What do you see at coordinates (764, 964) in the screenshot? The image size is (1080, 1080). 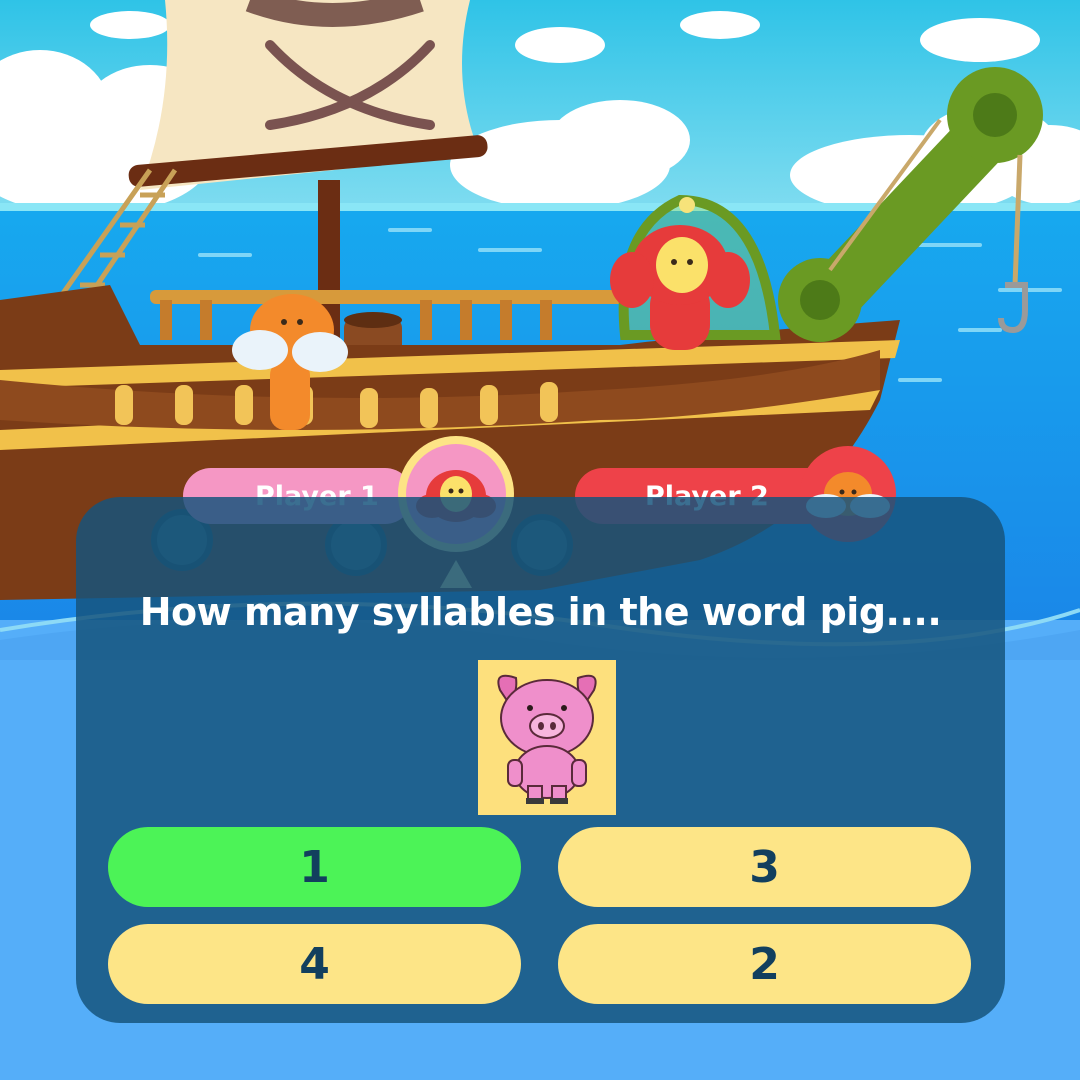 I see `answer-button-2: 2` at bounding box center [764, 964].